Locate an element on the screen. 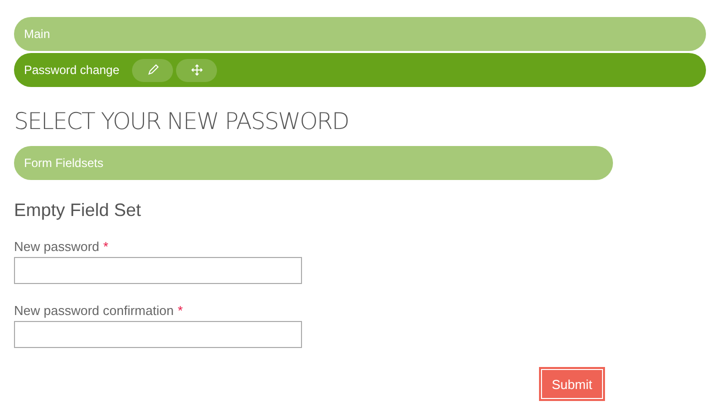 The height and width of the screenshot is (417, 715). fieldset-title: Empty Field Set is located at coordinates (78, 210).